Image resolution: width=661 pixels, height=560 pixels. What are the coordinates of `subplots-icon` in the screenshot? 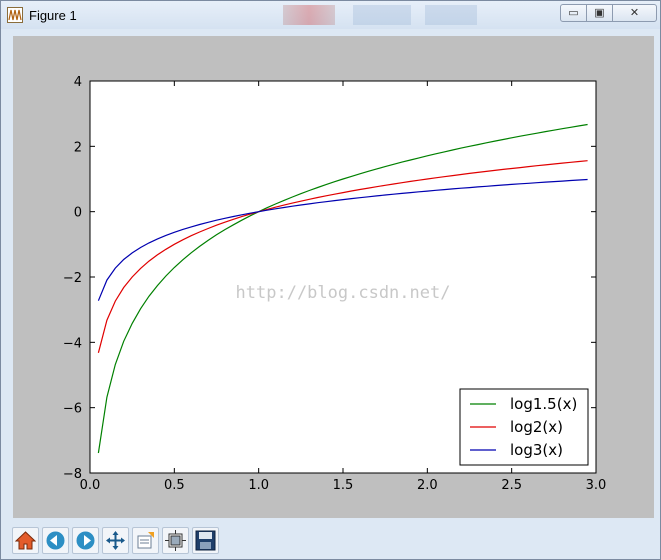 It's located at (175, 540).